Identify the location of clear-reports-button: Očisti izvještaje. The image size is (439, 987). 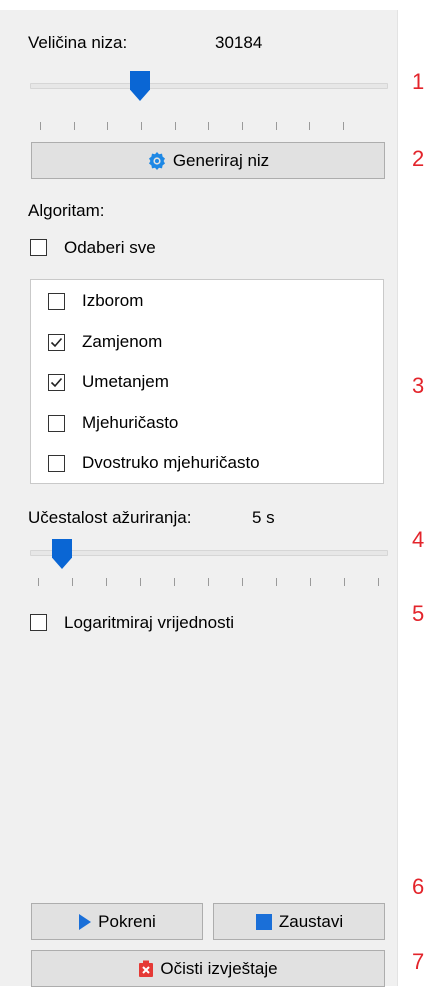
(208, 968).